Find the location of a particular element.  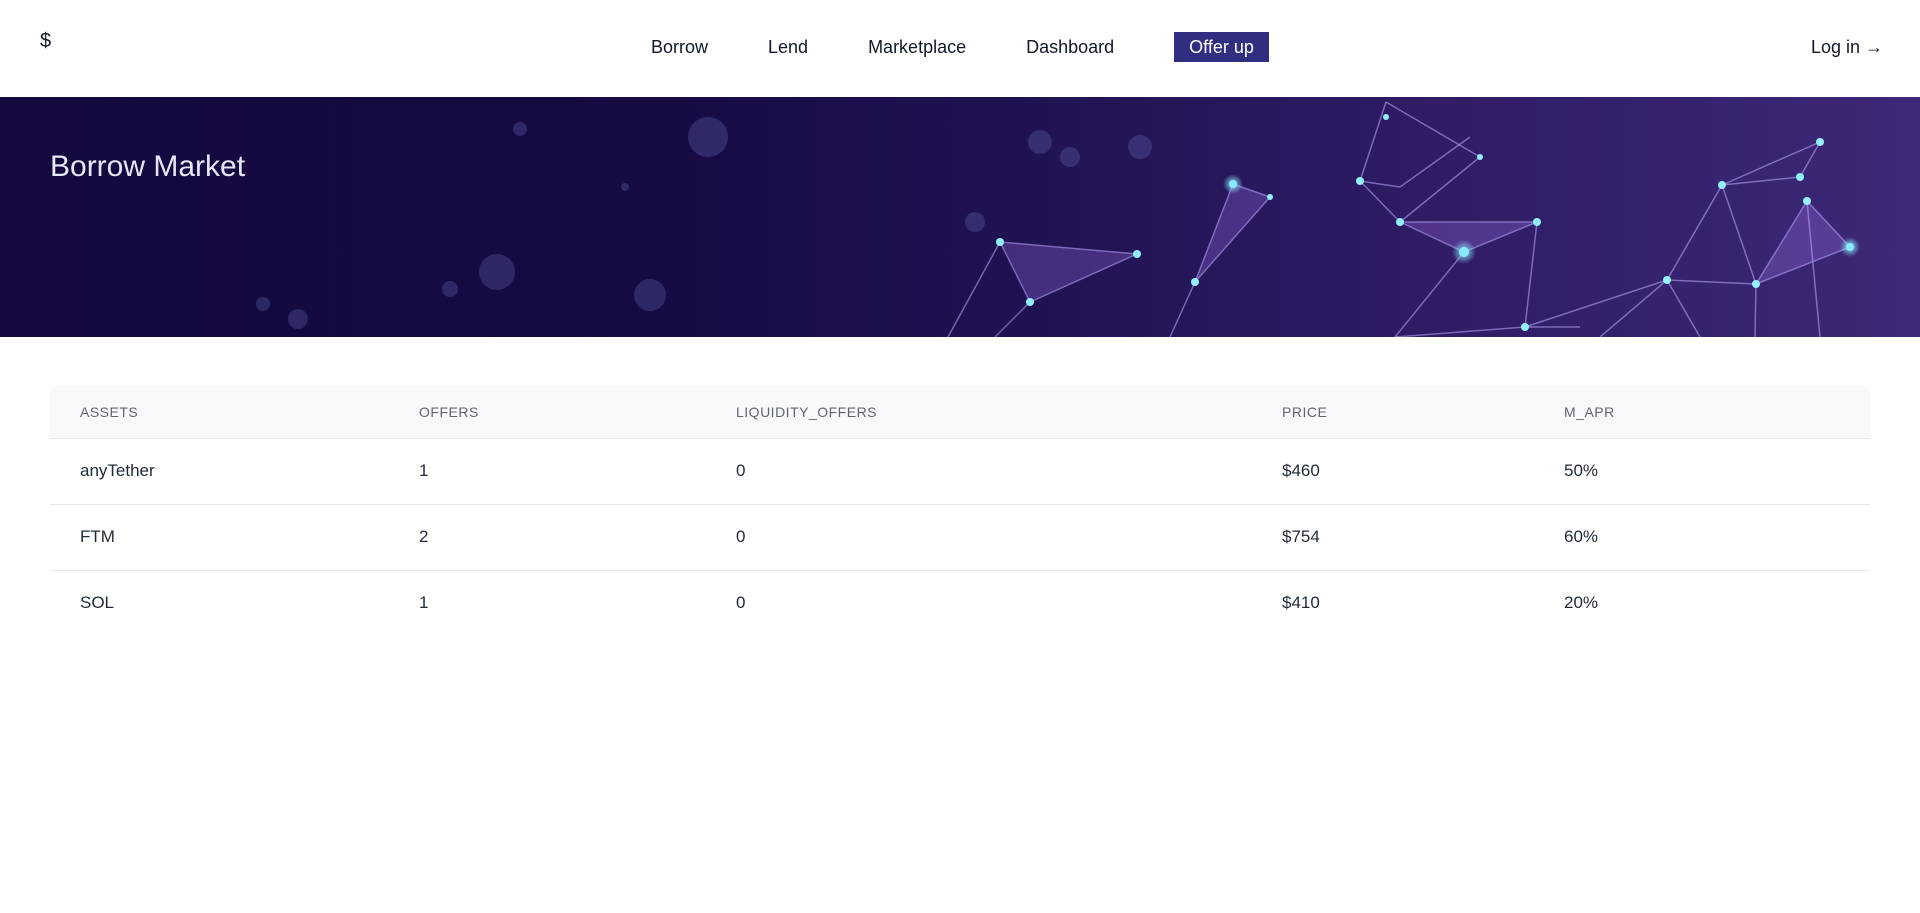

logo-dollar: $ is located at coordinates (45, 41).